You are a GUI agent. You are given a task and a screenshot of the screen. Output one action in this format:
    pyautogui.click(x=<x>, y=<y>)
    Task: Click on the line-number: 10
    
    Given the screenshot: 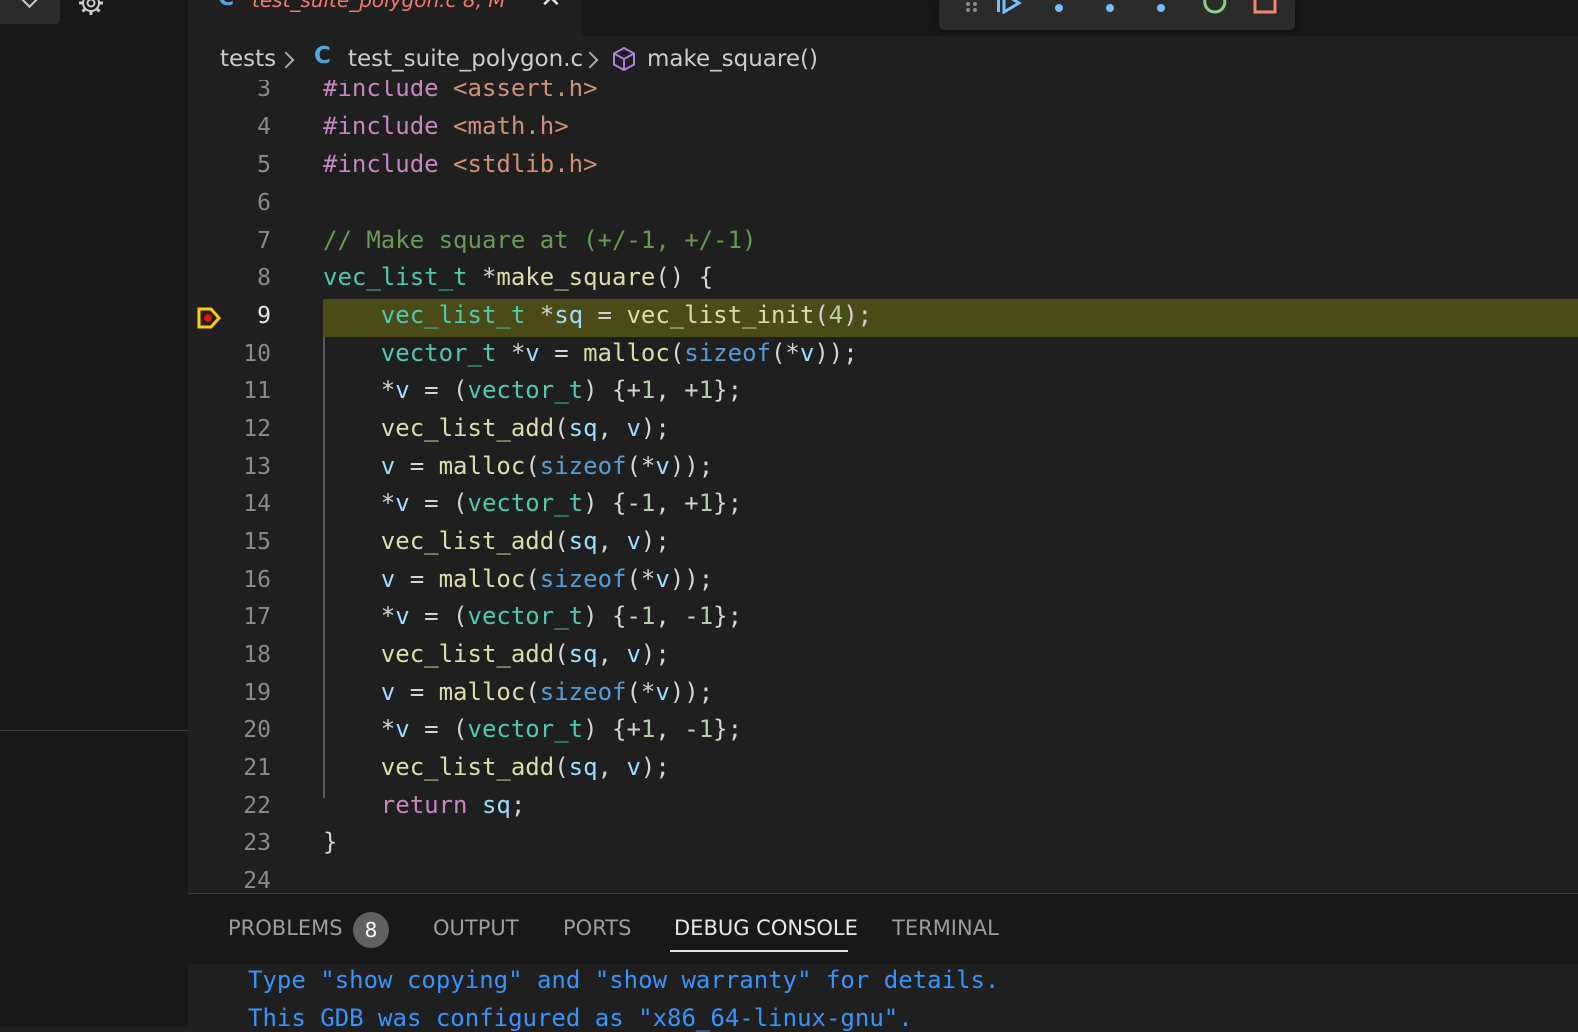 What is the action you would take?
    pyautogui.click(x=257, y=354)
    